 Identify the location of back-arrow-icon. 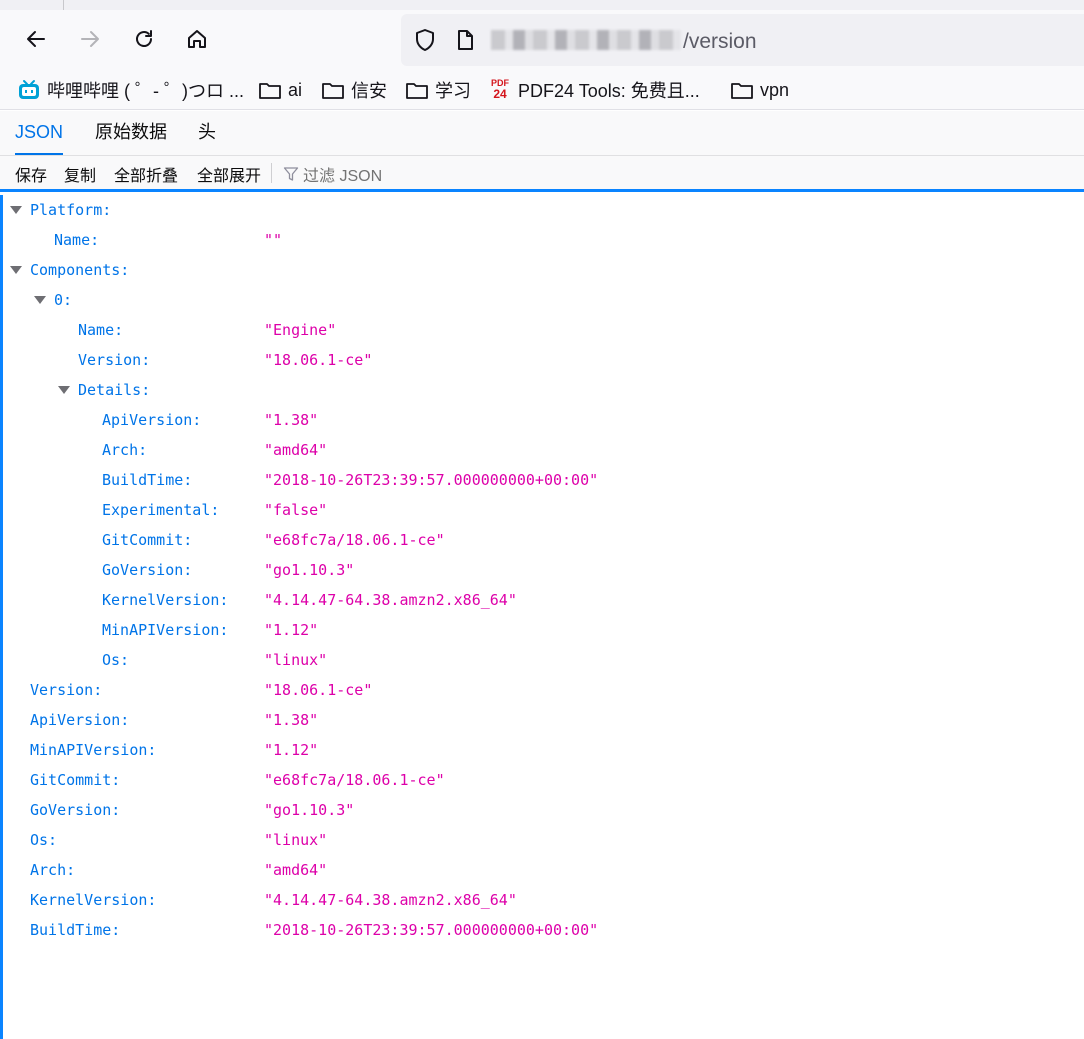
(36, 39).